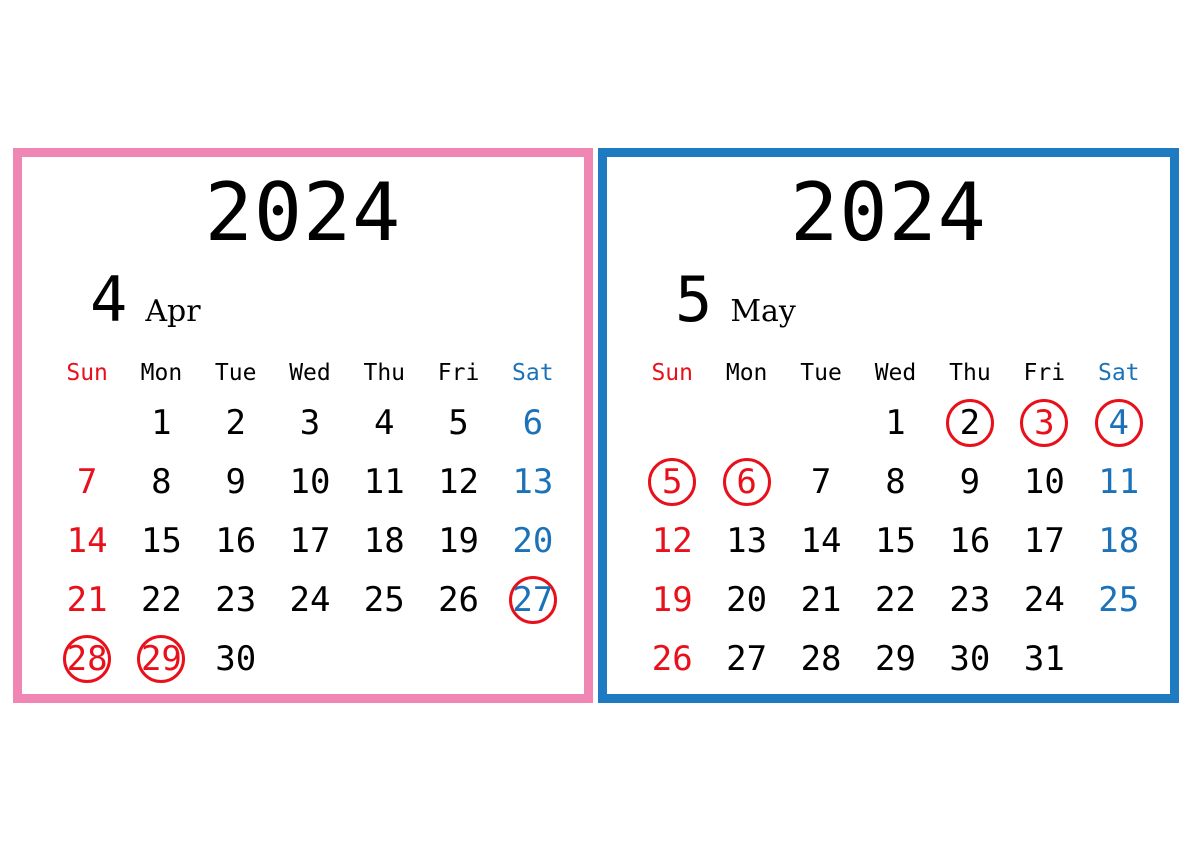 This screenshot has width=1191, height=842. I want to click on day-number: 7, so click(821, 481).